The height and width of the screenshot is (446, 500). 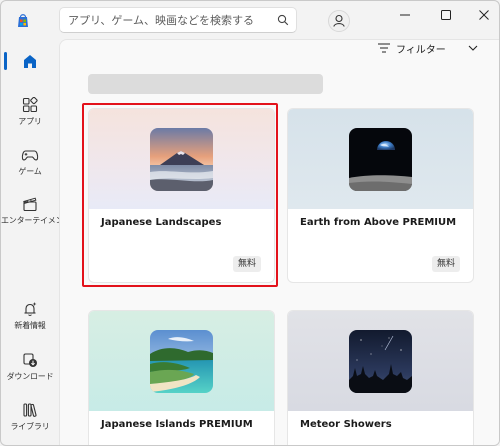 I want to click on filter-button: フィルター, so click(x=428, y=48).